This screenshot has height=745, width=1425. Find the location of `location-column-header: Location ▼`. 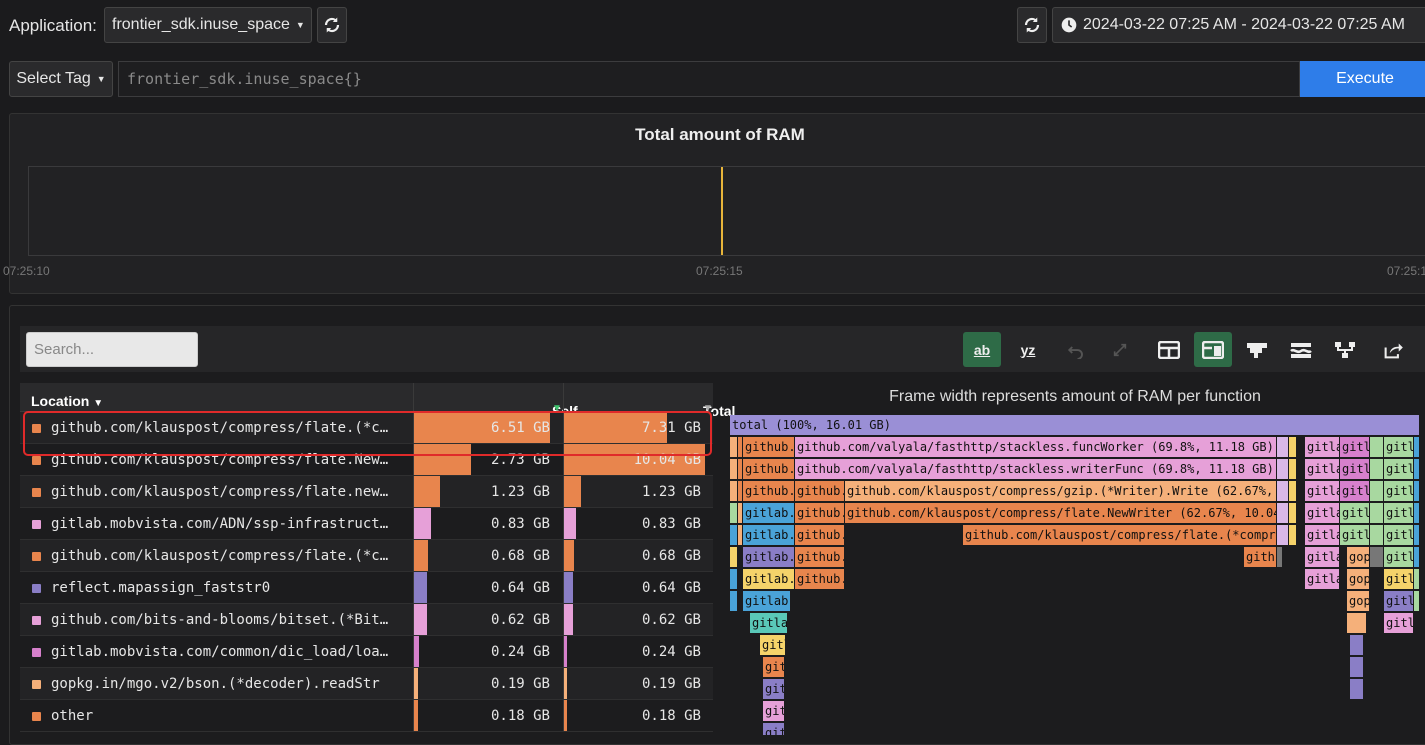

location-column-header: Location ▼ is located at coordinates (67, 401).